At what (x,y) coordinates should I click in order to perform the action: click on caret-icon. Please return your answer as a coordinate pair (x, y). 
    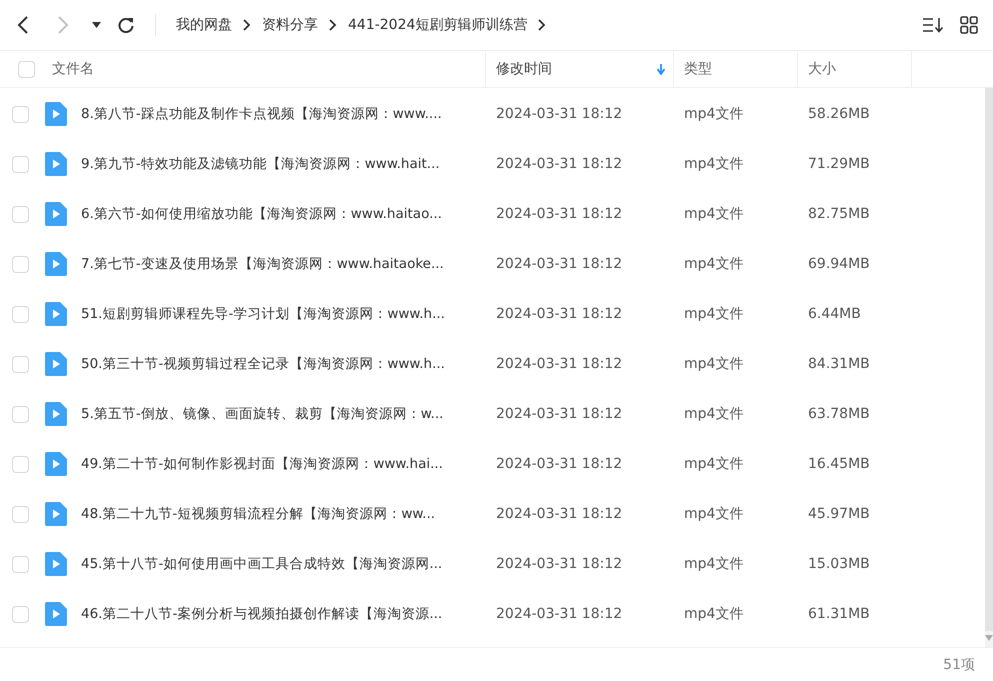
    Looking at the image, I should click on (96, 25).